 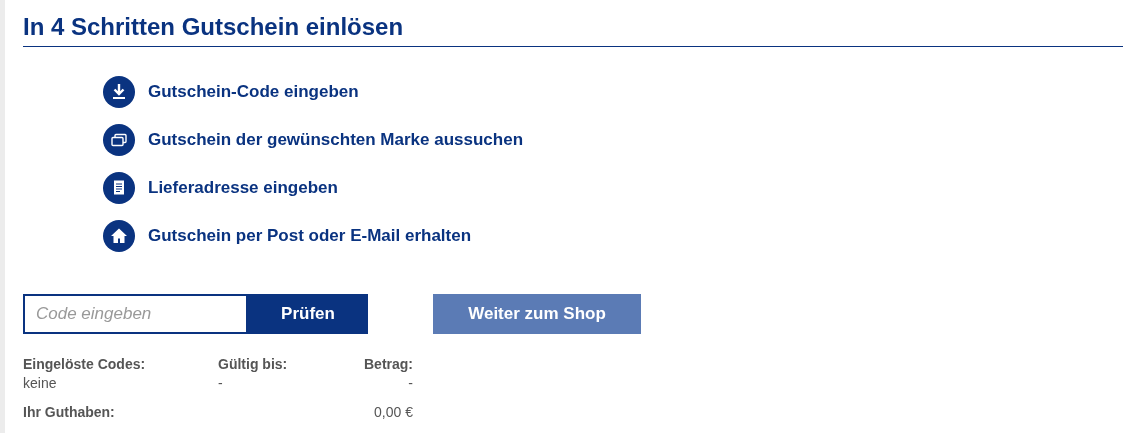 What do you see at coordinates (119, 236) in the screenshot?
I see `home-icon` at bounding box center [119, 236].